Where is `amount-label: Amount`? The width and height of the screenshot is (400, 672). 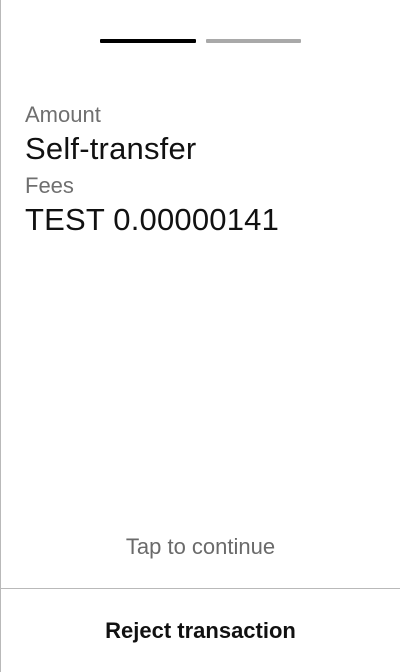 amount-label: Amount is located at coordinates (63, 114).